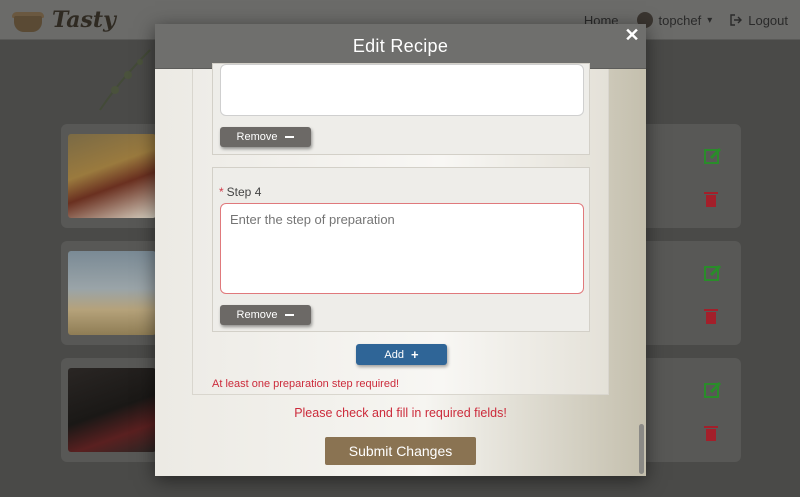 This screenshot has width=800, height=497. Describe the element at coordinates (768, 20) in the screenshot. I see `nav-logout-label: Logout` at that location.